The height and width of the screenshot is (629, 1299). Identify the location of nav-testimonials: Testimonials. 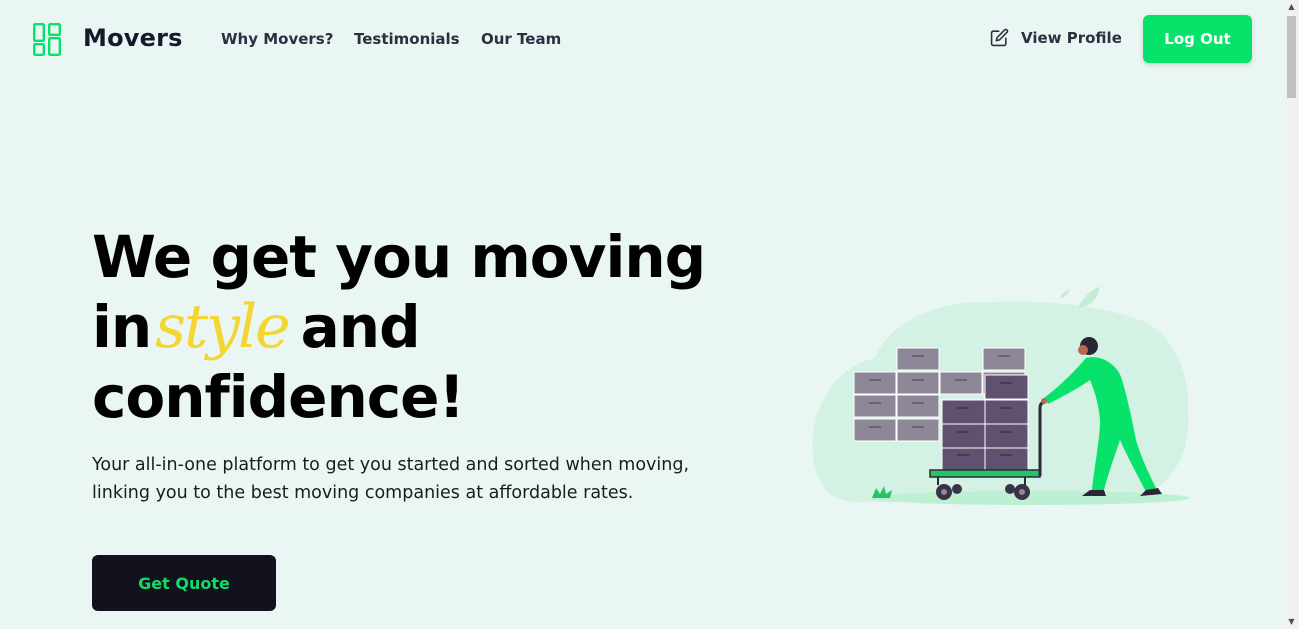
(407, 39).